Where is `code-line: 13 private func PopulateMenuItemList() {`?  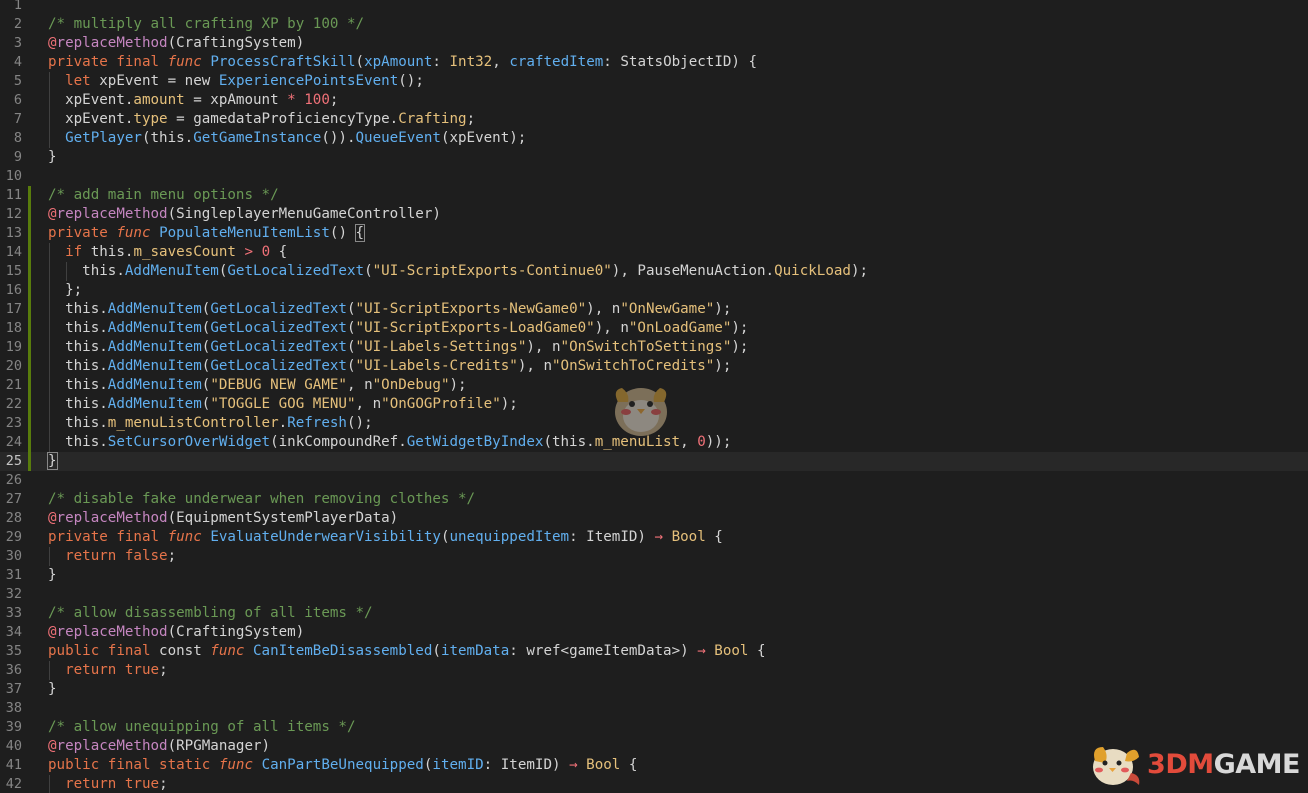
code-line: 13 private func PopulateMenuItemList() { is located at coordinates (654, 233).